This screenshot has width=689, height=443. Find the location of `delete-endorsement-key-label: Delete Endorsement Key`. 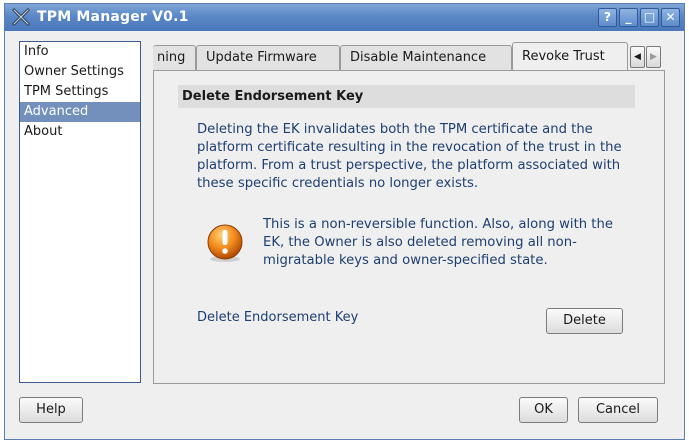

delete-endorsement-key-label: Delete Endorsement Key is located at coordinates (278, 317).